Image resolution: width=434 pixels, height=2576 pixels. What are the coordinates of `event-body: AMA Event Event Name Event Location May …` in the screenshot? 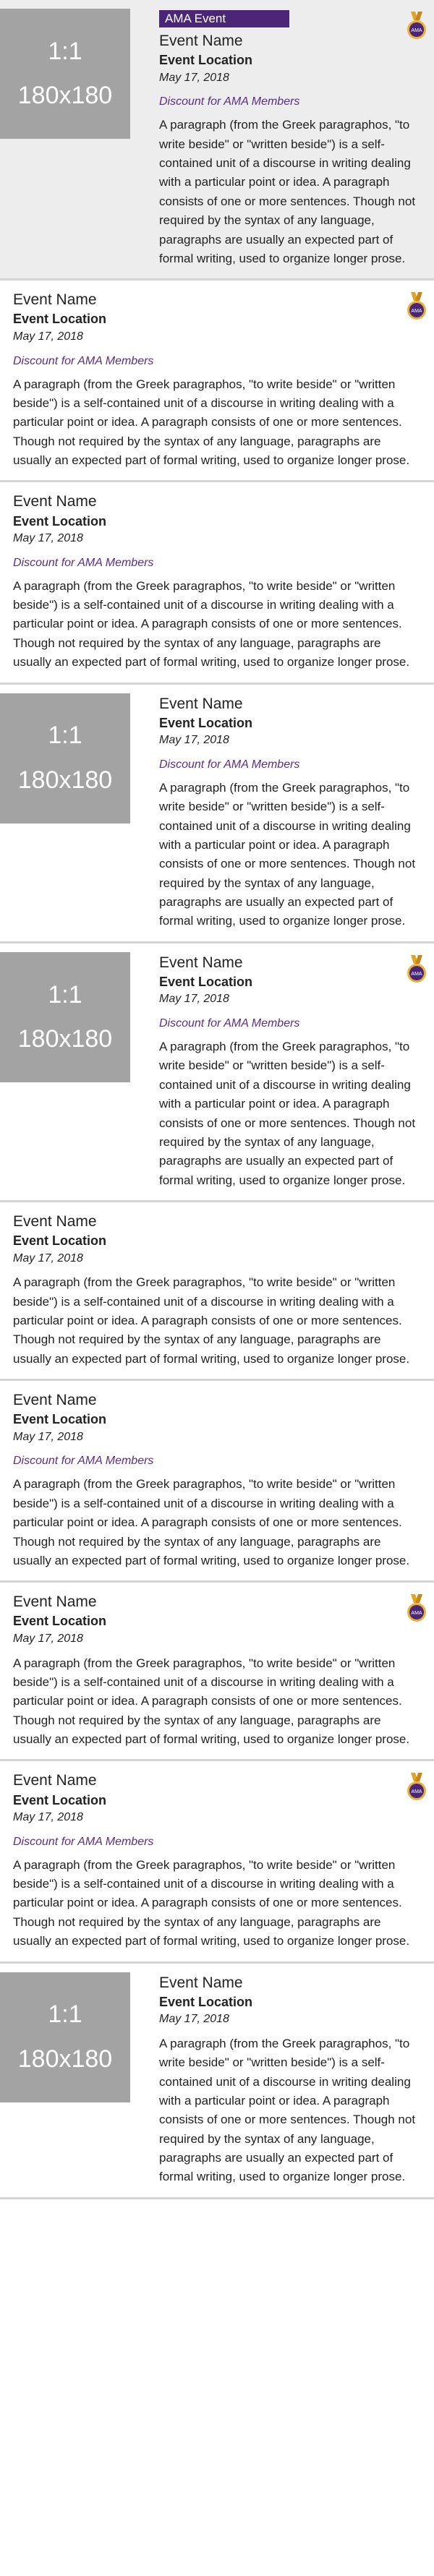 It's located at (290, 139).